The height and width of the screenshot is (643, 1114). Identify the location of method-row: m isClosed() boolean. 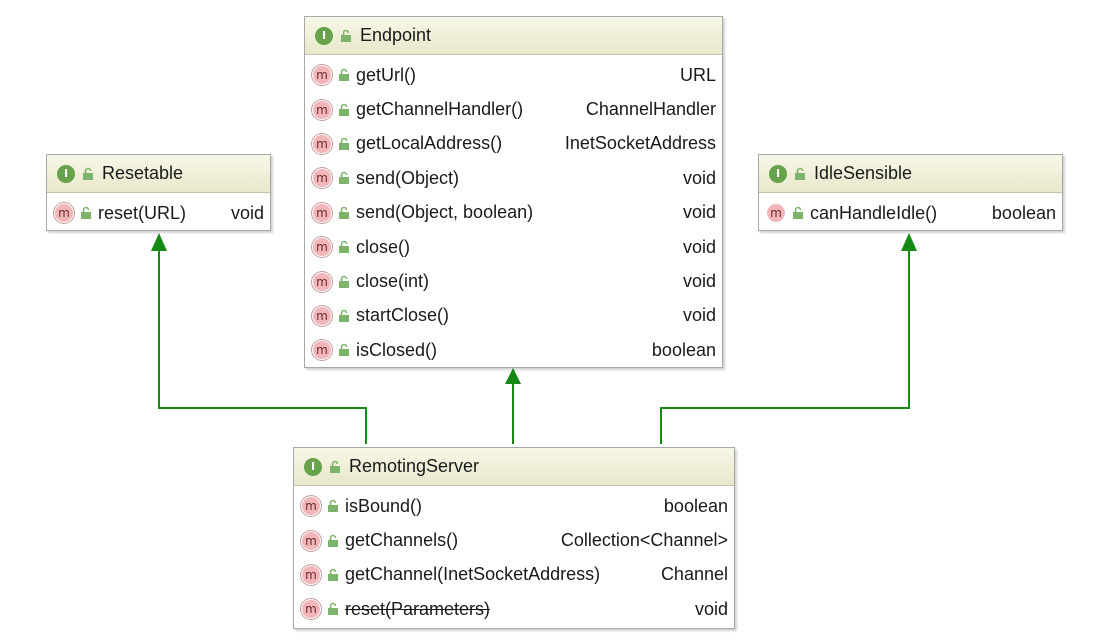
(513, 350).